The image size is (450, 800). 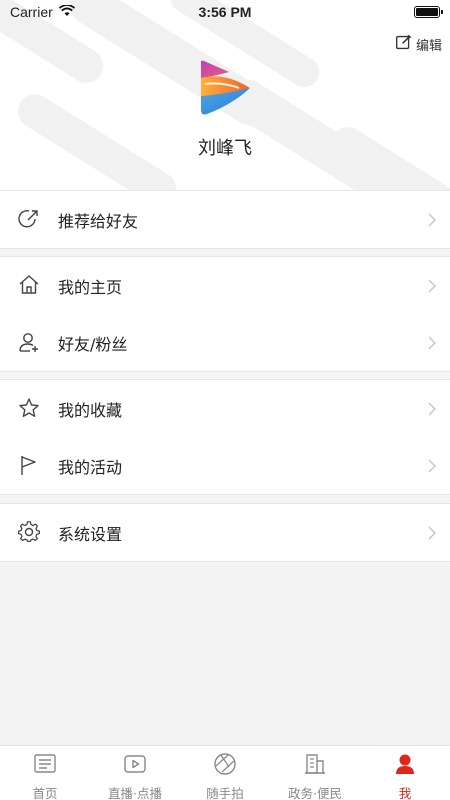 What do you see at coordinates (29, 408) in the screenshot?
I see `star-icon` at bounding box center [29, 408].